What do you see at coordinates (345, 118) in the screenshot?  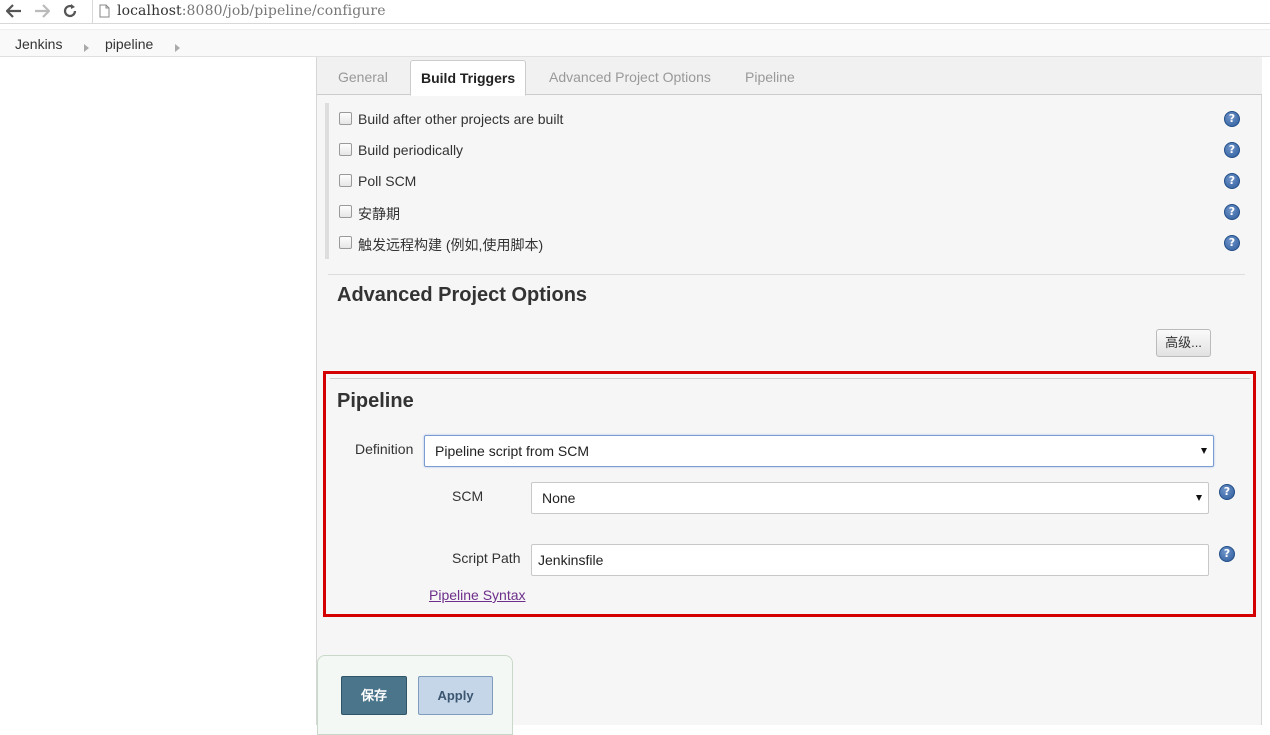 I see `build-after-other-checkbox` at bounding box center [345, 118].